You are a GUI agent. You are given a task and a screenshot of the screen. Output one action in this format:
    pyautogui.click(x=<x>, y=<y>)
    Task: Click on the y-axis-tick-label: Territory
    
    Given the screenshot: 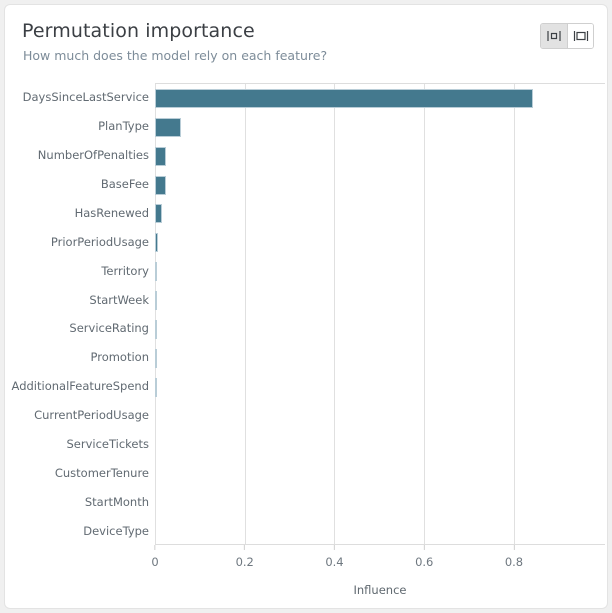 What is the action you would take?
    pyautogui.click(x=125, y=270)
    